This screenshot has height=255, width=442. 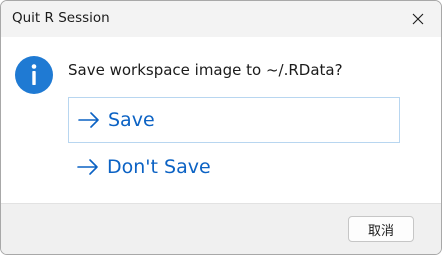 I want to click on cancel-label: 取消, so click(x=380, y=231).